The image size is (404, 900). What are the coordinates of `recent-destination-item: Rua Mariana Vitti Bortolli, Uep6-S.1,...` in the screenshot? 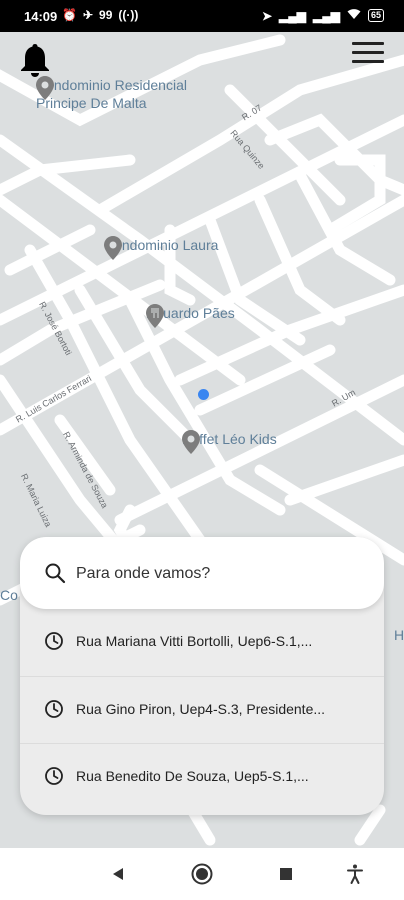 It's located at (202, 642).